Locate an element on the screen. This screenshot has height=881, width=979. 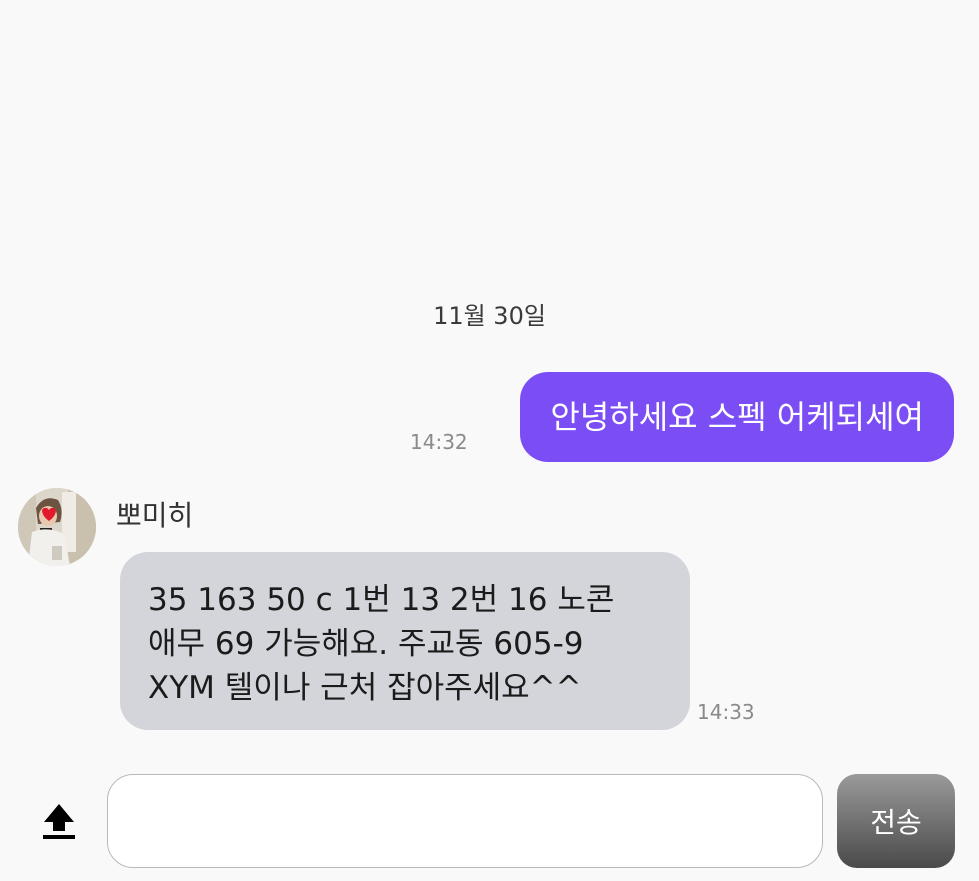
upload-button is located at coordinates (59, 821).